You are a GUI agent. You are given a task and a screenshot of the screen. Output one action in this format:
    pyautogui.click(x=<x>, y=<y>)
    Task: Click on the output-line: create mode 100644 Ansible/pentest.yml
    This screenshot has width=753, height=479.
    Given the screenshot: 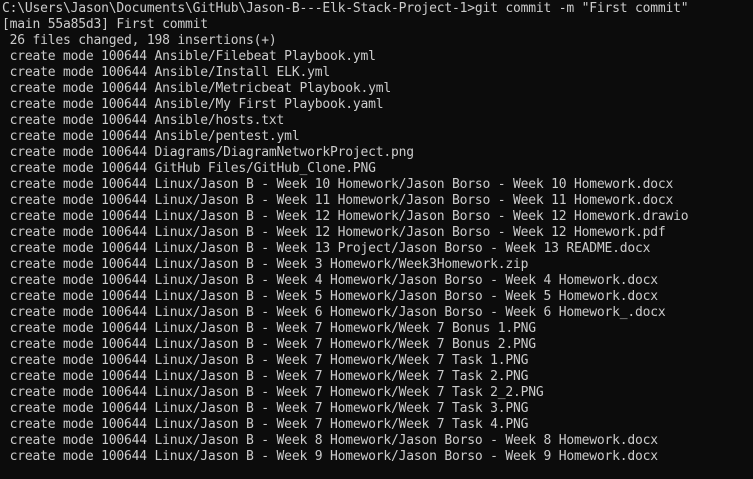 What is the action you would take?
    pyautogui.click(x=151, y=136)
    